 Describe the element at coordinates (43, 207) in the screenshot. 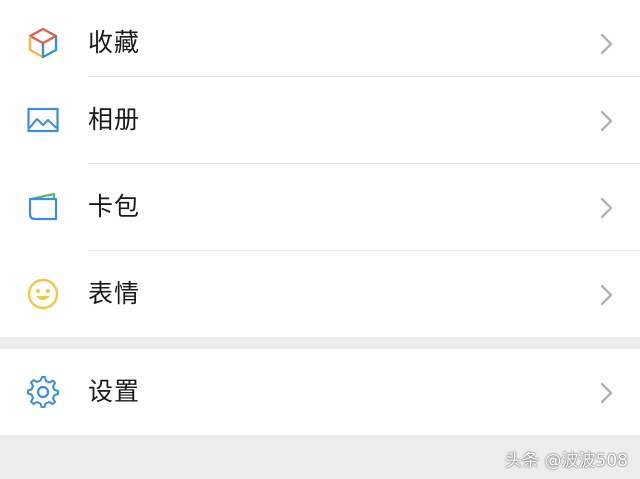

I see `card-wallet-icon` at that location.